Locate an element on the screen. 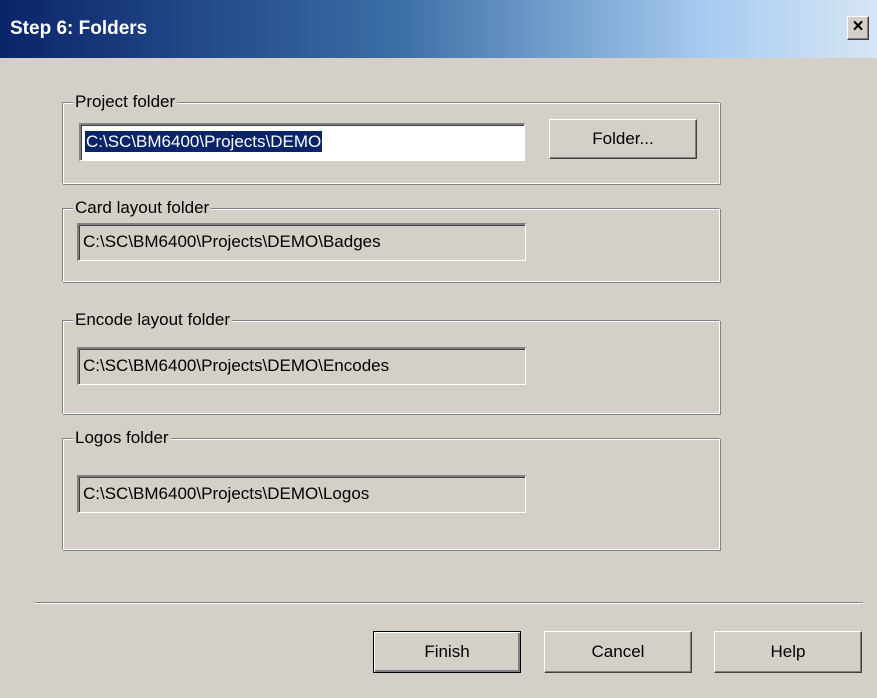 This screenshot has height=698, width=877. close-icon: × is located at coordinates (858, 26).